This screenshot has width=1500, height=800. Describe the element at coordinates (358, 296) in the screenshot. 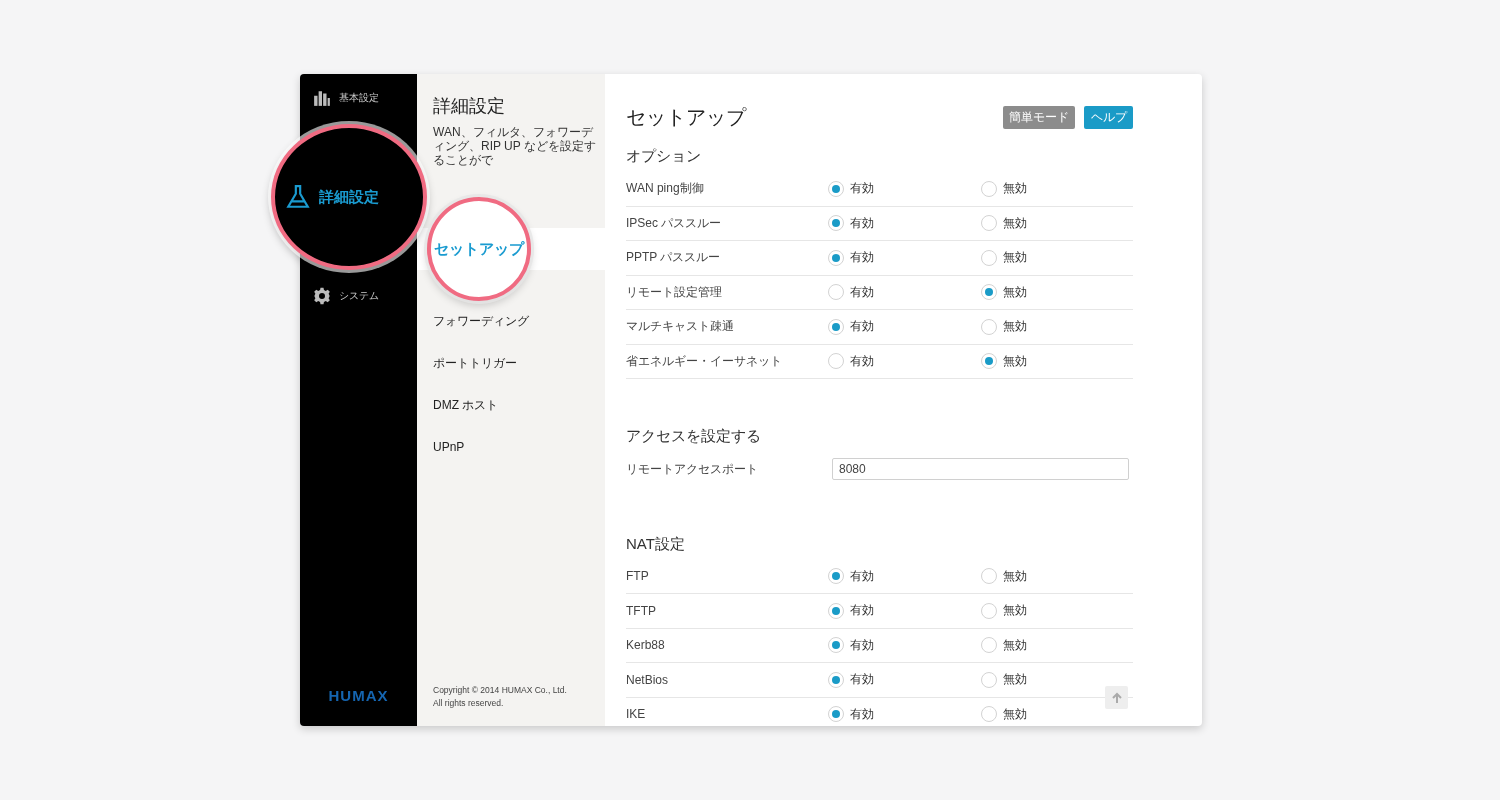

I see `nav-item: システム` at that location.